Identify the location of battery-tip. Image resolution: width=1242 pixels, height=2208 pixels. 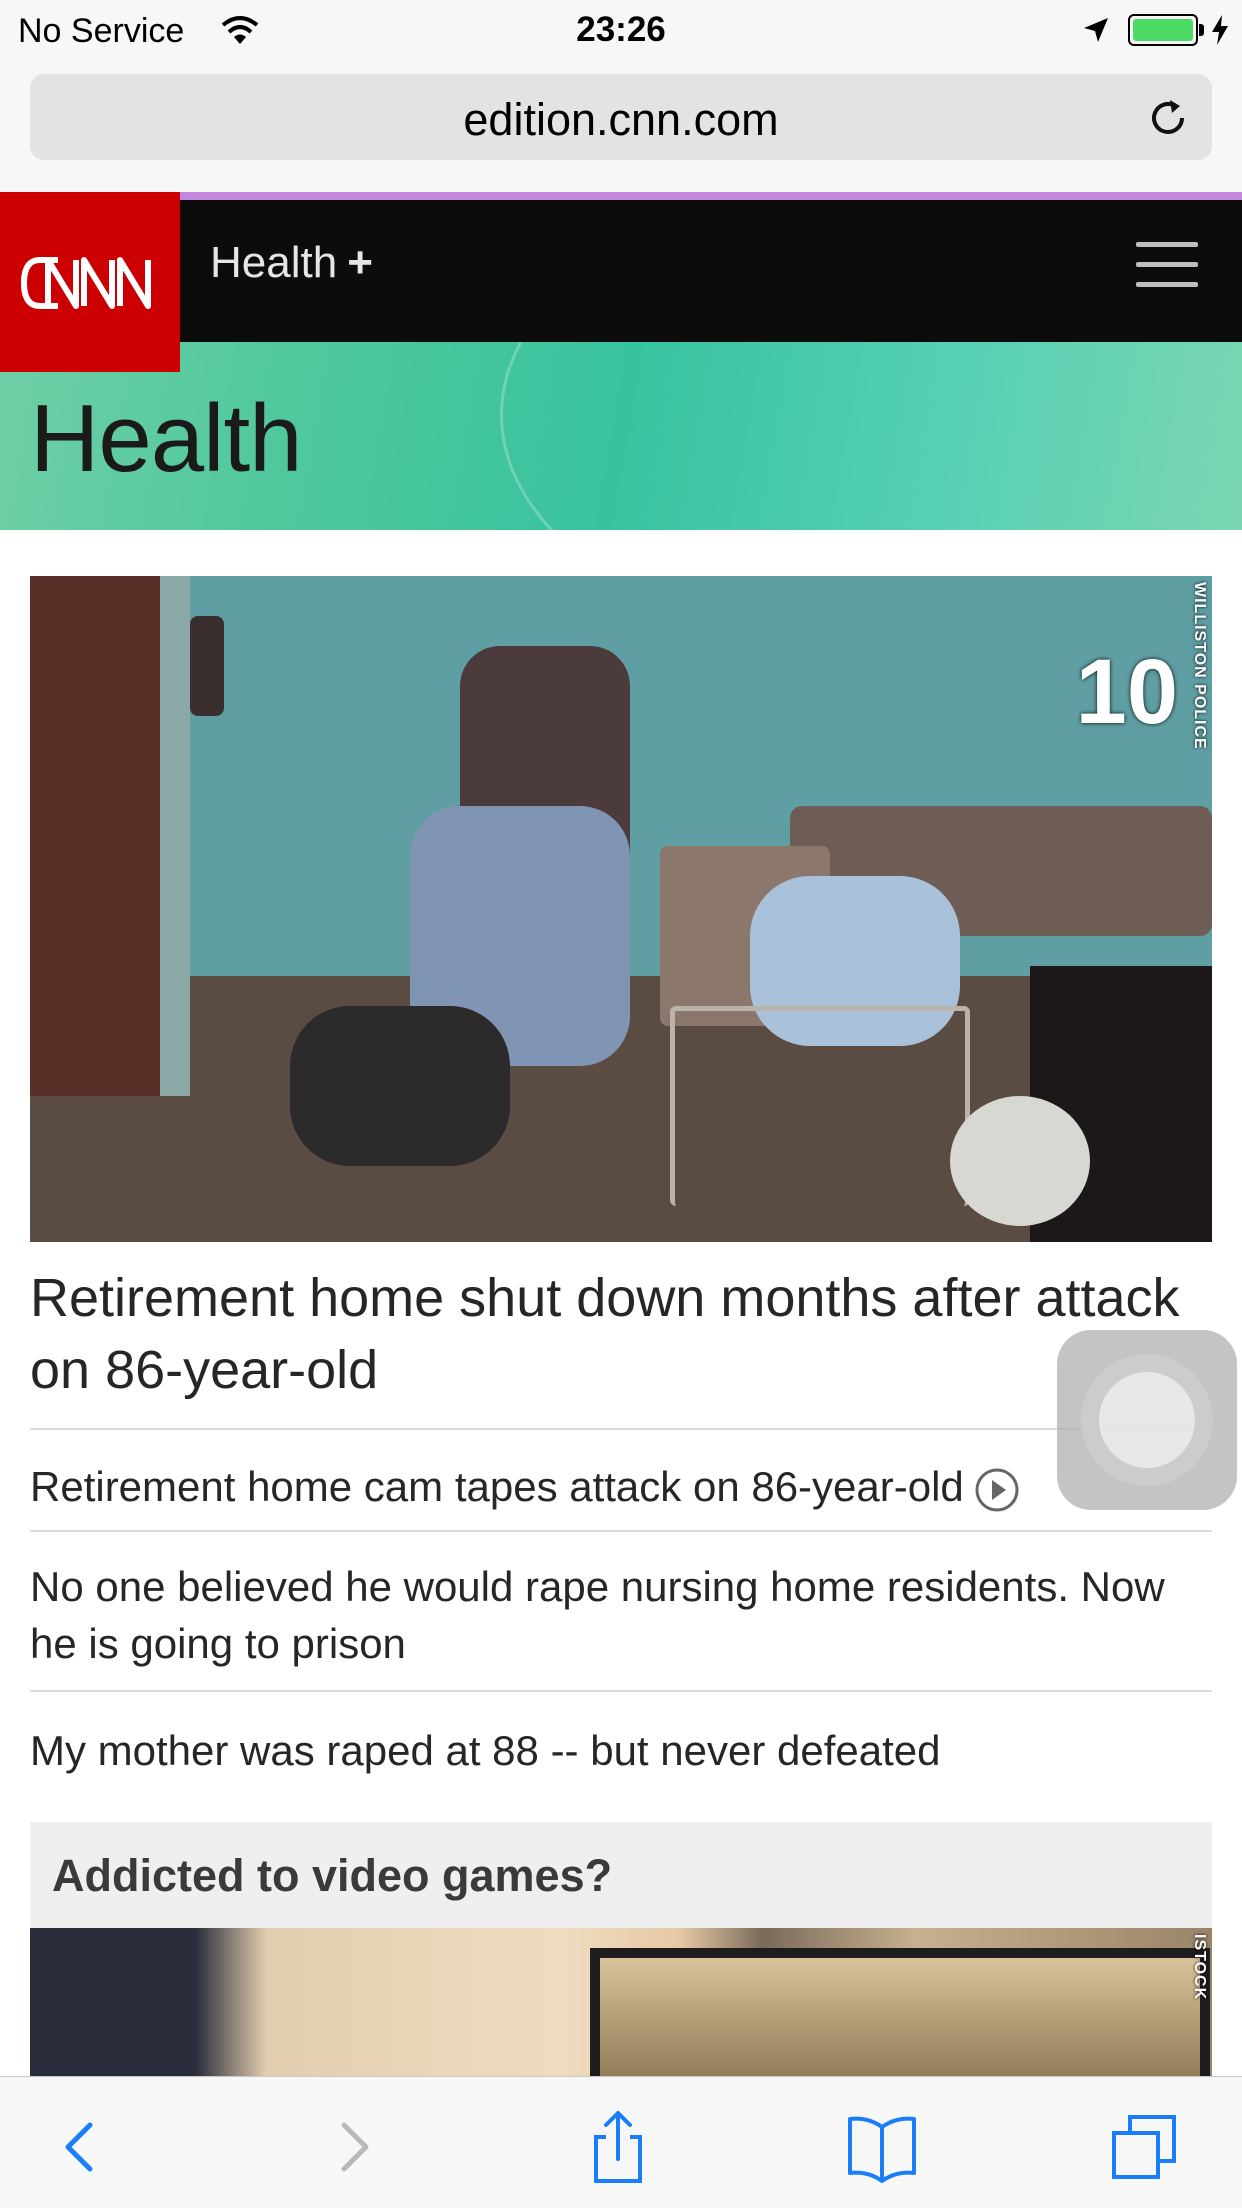
(1201, 30).